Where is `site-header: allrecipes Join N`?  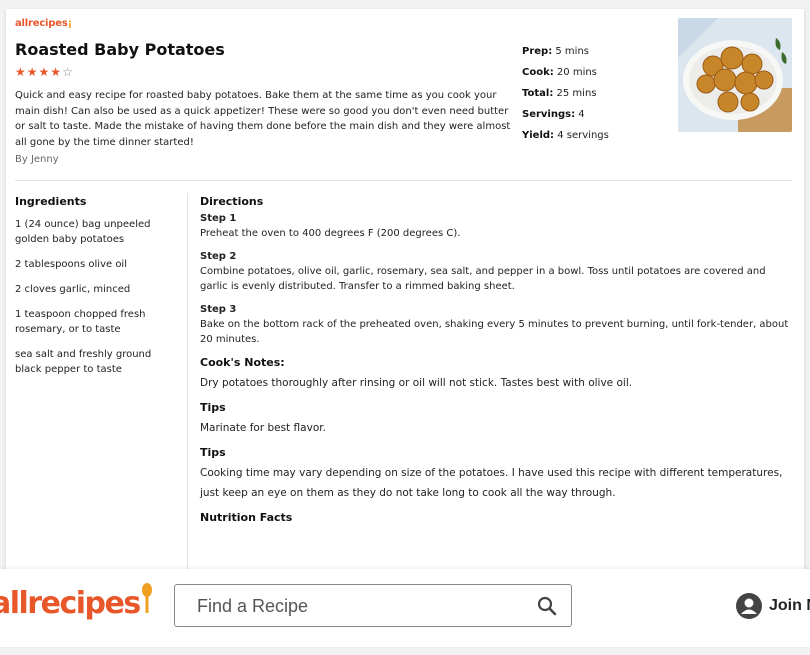
site-header: allrecipes Join N is located at coordinates (405, 608).